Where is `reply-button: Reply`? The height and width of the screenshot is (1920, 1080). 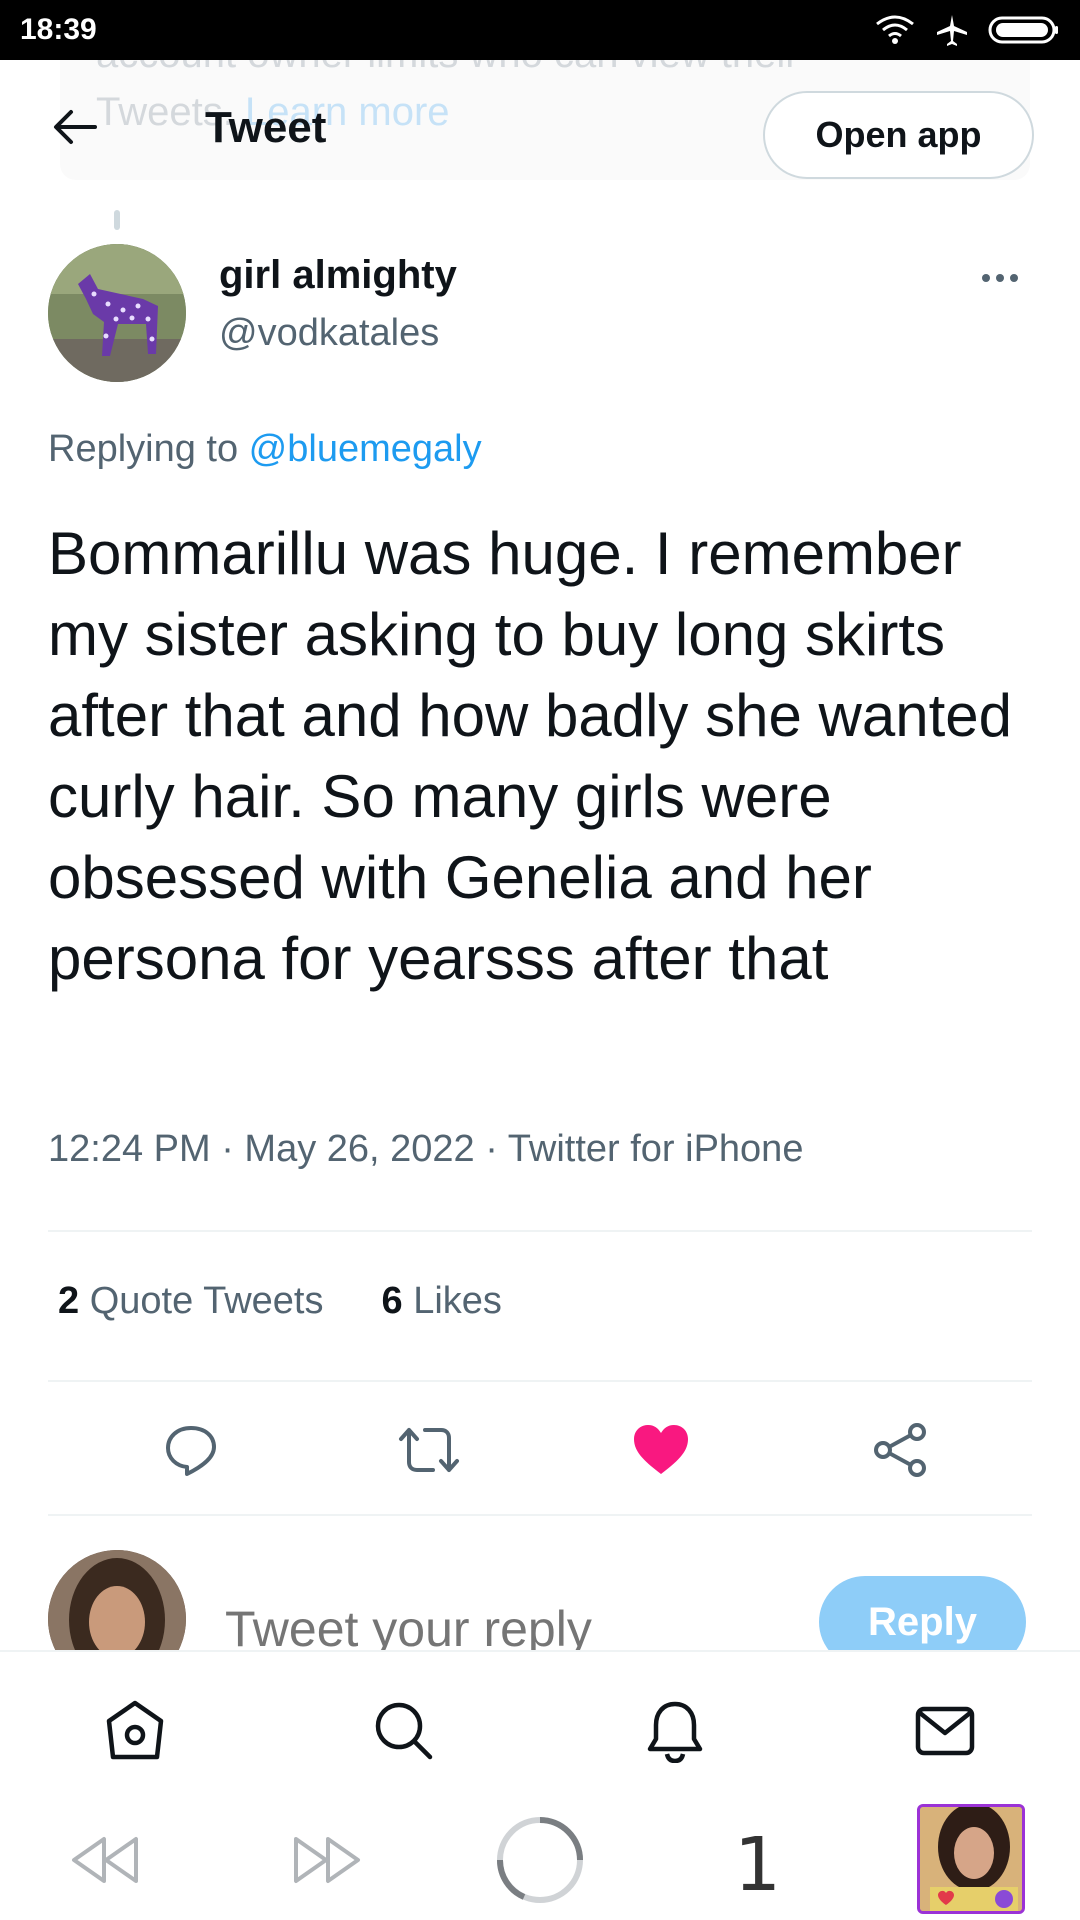 reply-button: Reply is located at coordinates (922, 1613).